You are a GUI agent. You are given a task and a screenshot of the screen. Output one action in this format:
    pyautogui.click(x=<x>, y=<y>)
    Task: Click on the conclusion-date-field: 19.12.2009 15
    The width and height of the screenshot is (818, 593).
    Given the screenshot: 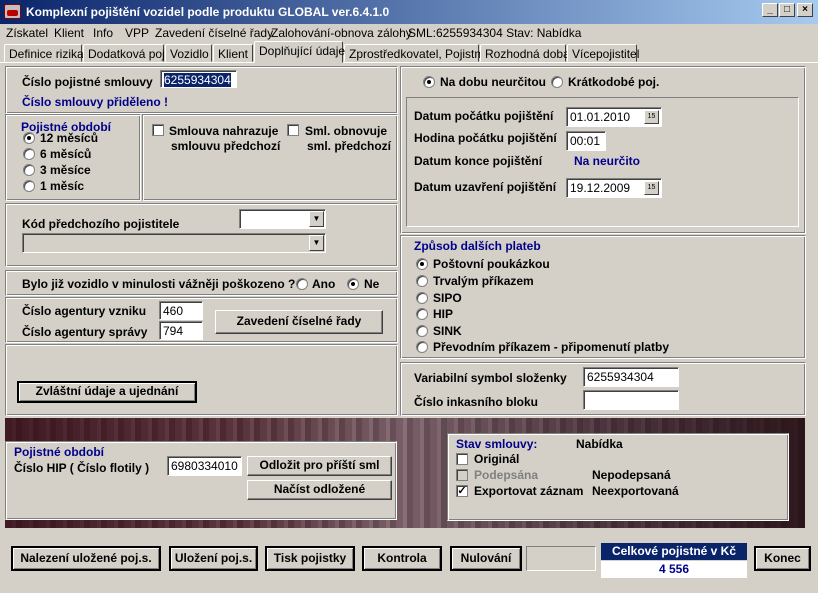 What is the action you would take?
    pyautogui.click(x=614, y=188)
    